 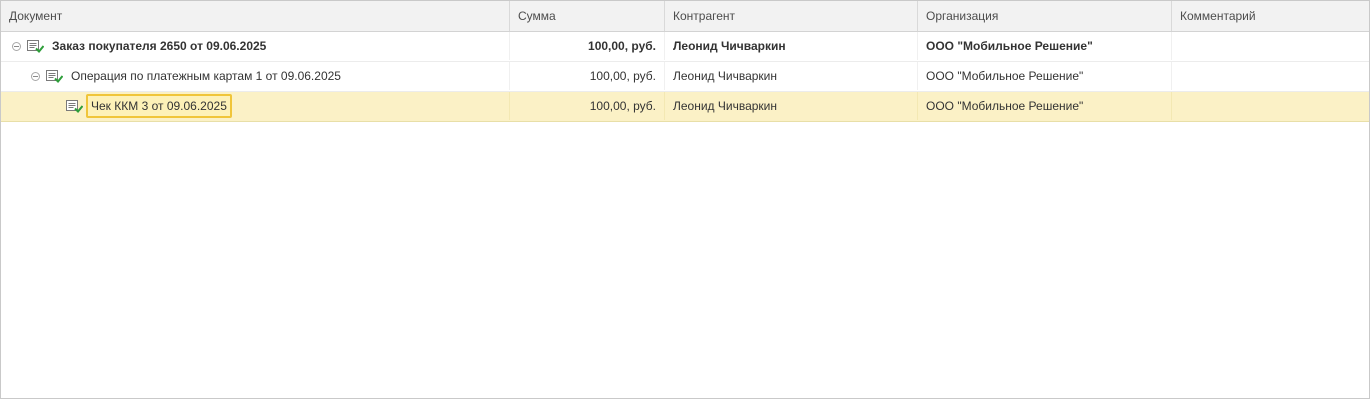 What do you see at coordinates (587, 16) in the screenshot?
I see `column-header-sum: Сумма` at bounding box center [587, 16].